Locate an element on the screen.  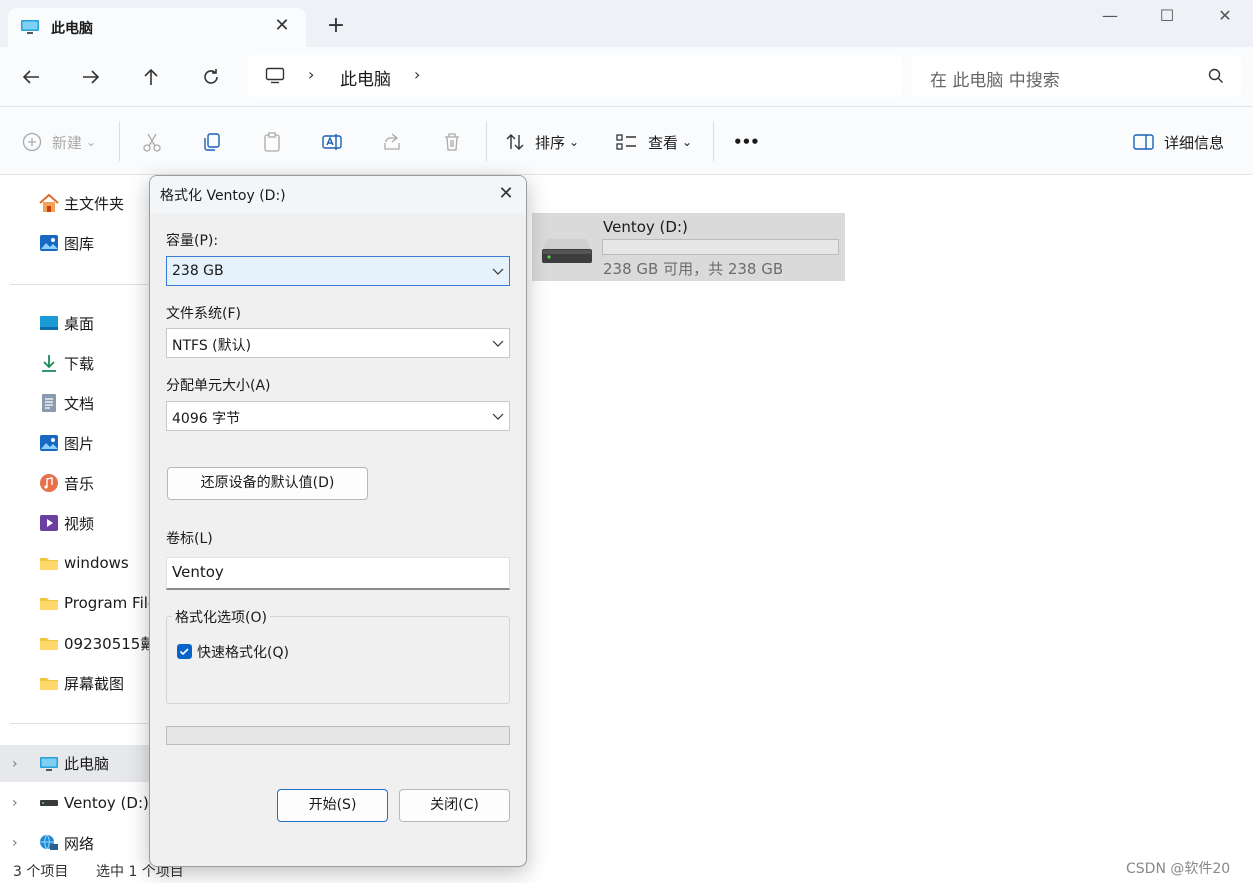
capacity-value: 238 GB is located at coordinates (198, 271).